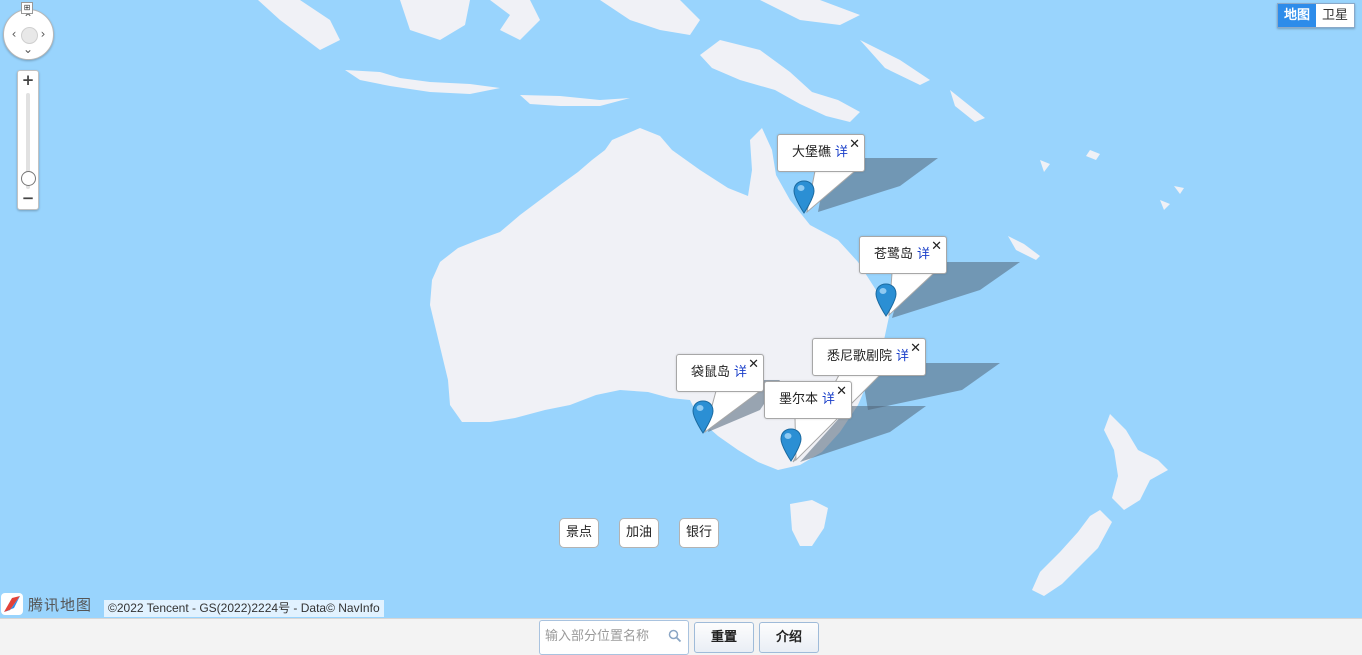 The width and height of the screenshot is (1362, 655). What do you see at coordinates (699, 533) in the screenshot?
I see `category-bank-button: 银行` at bounding box center [699, 533].